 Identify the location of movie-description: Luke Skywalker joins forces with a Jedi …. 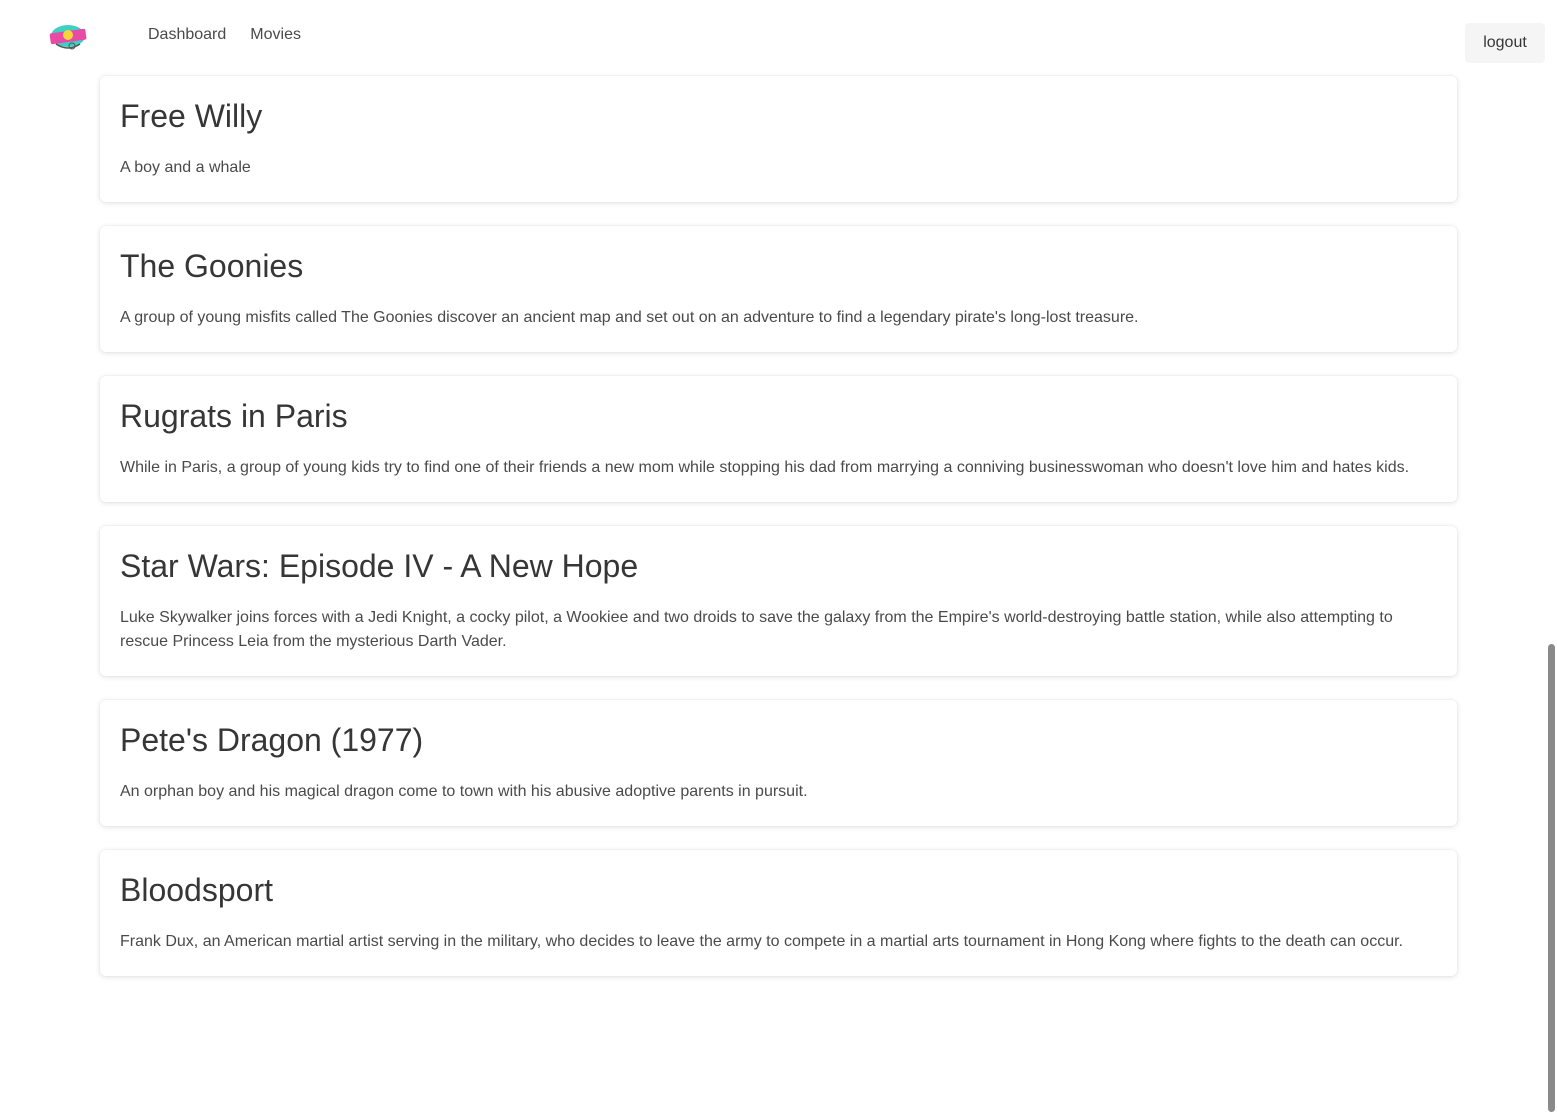
(756, 629).